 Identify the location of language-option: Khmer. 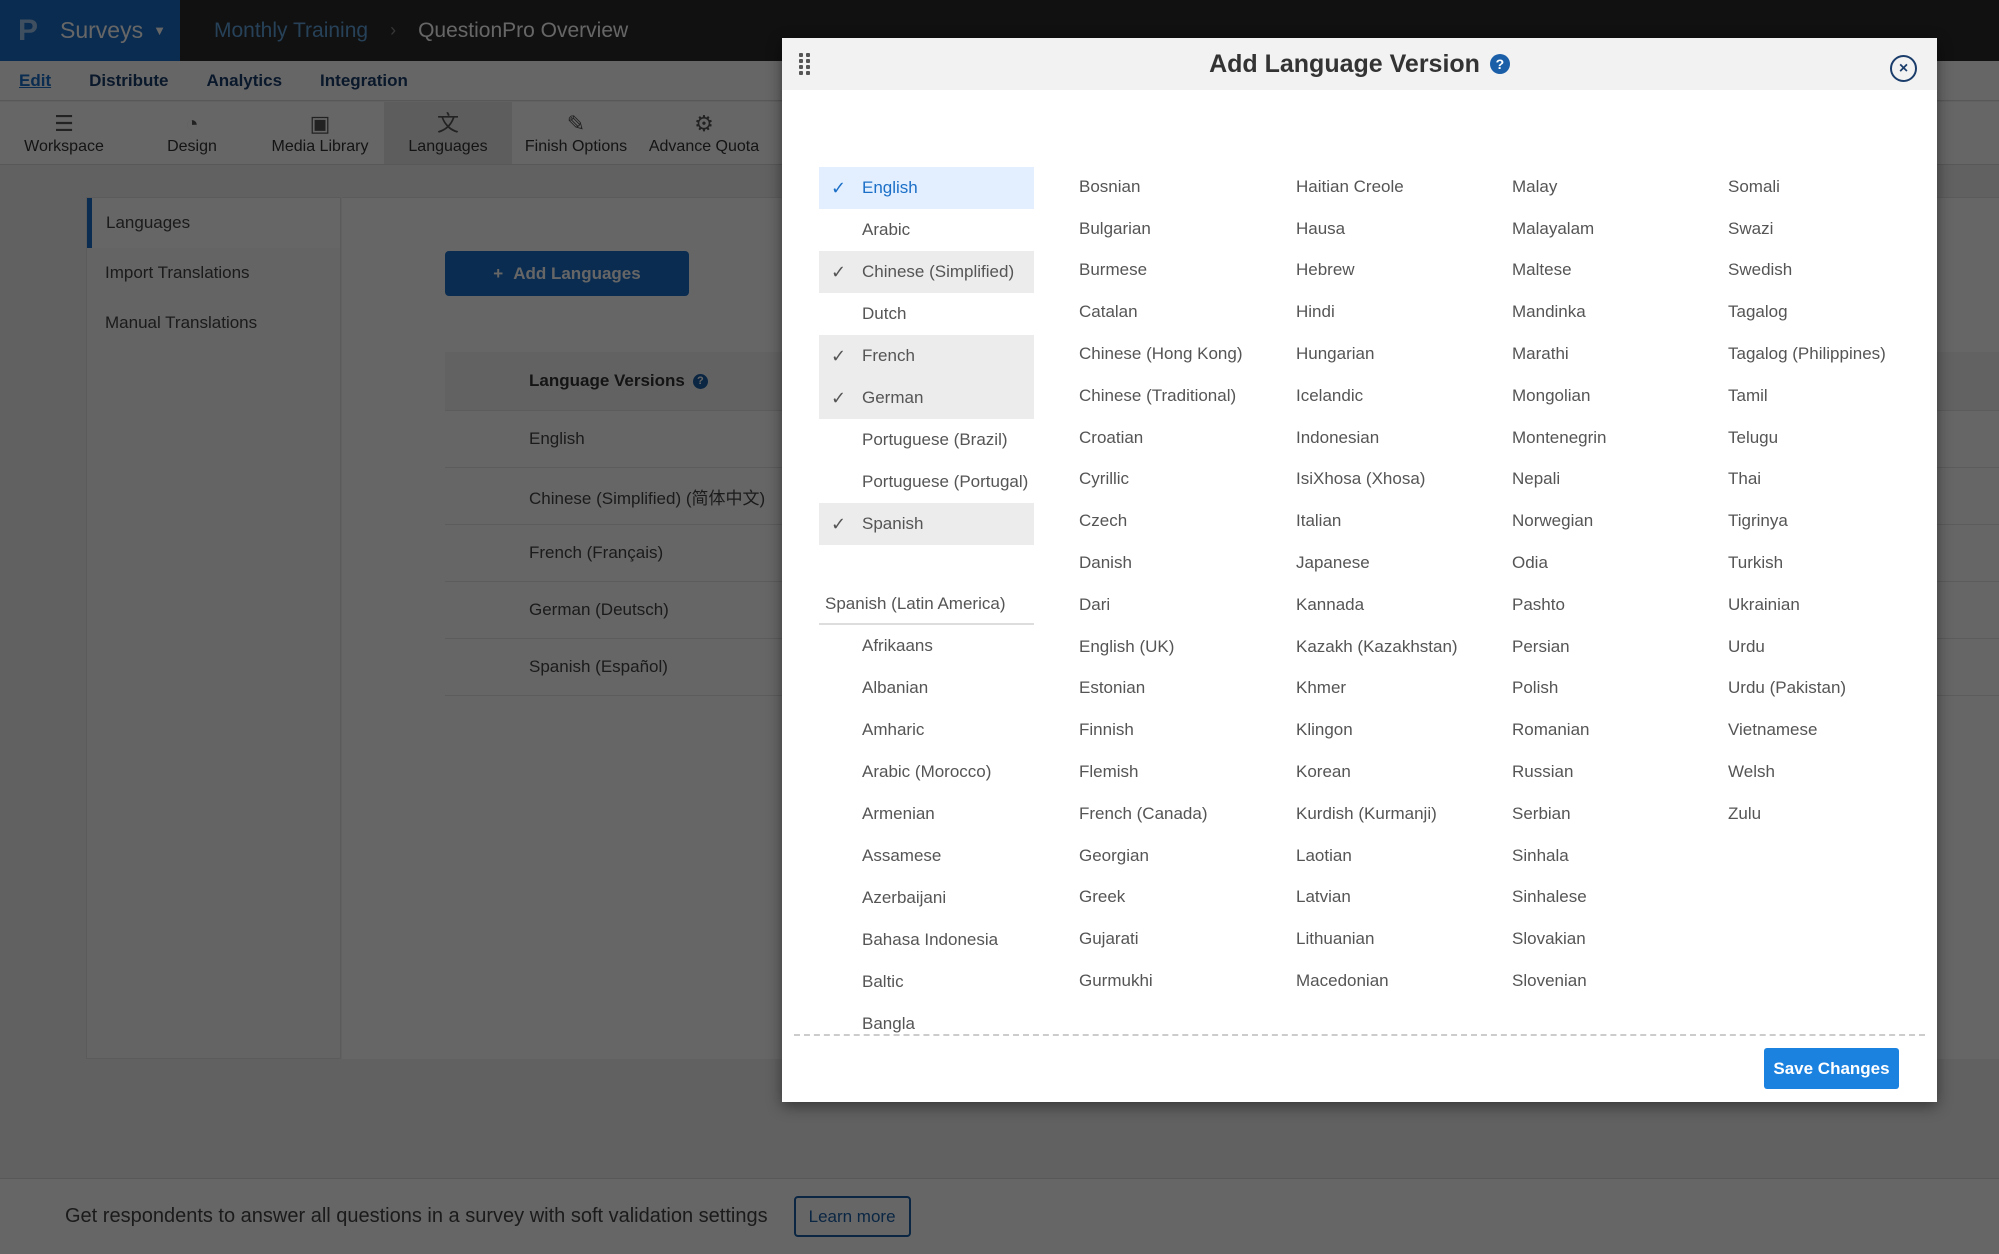
(1401, 689).